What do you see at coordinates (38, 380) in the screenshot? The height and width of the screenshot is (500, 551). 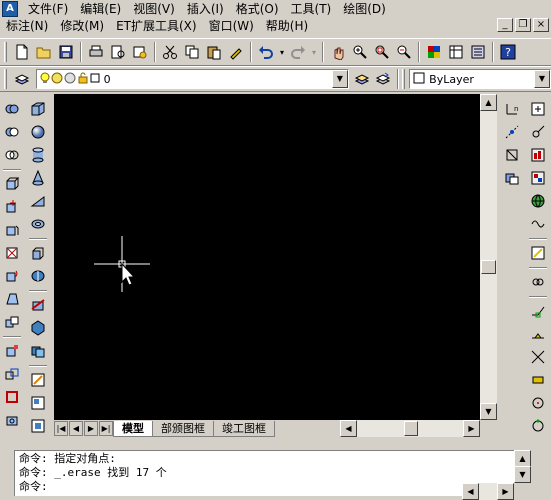 I see `setup-drawing-icon` at bounding box center [38, 380].